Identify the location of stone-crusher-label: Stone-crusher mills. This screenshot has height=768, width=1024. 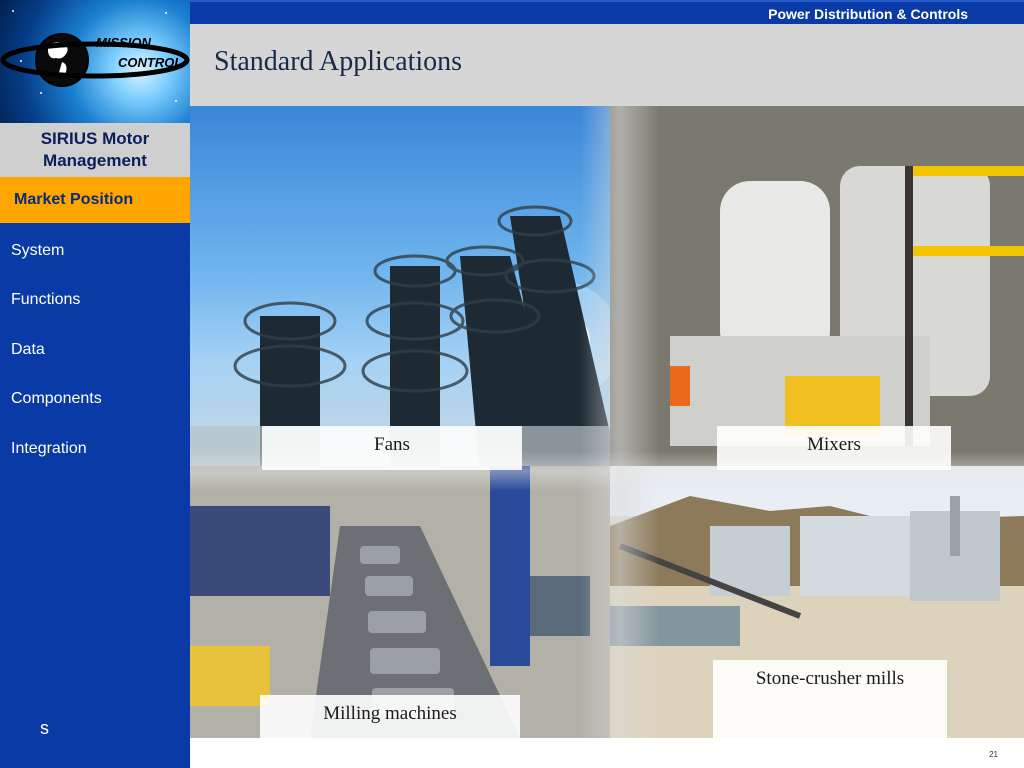
(830, 678).